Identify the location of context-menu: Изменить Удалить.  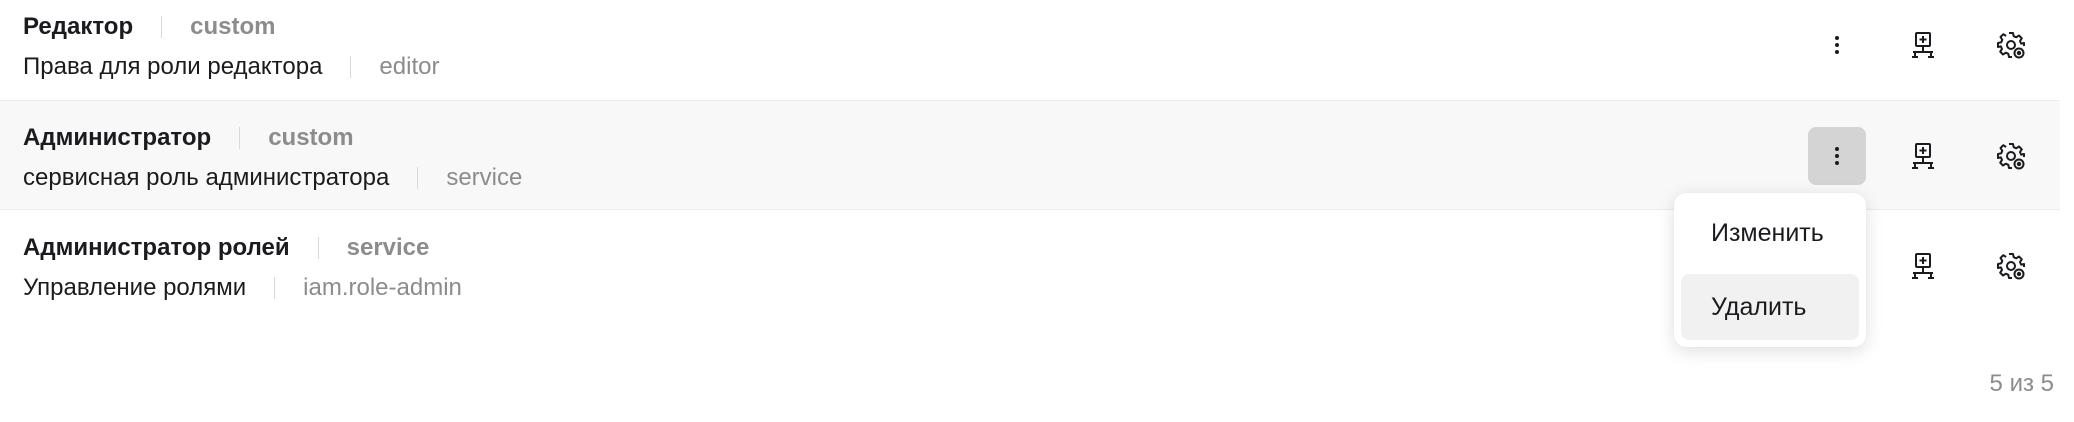
(1770, 270).